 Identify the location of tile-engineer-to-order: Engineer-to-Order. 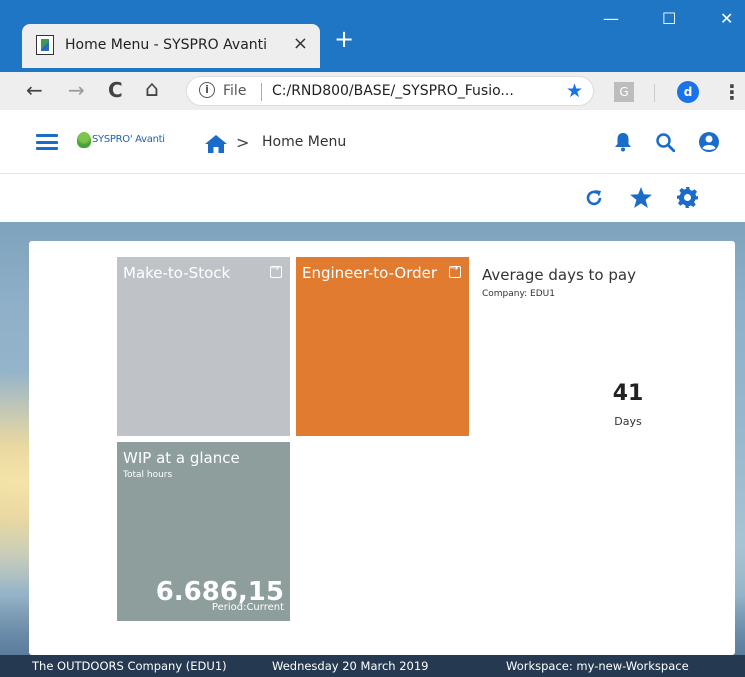
(382, 346).